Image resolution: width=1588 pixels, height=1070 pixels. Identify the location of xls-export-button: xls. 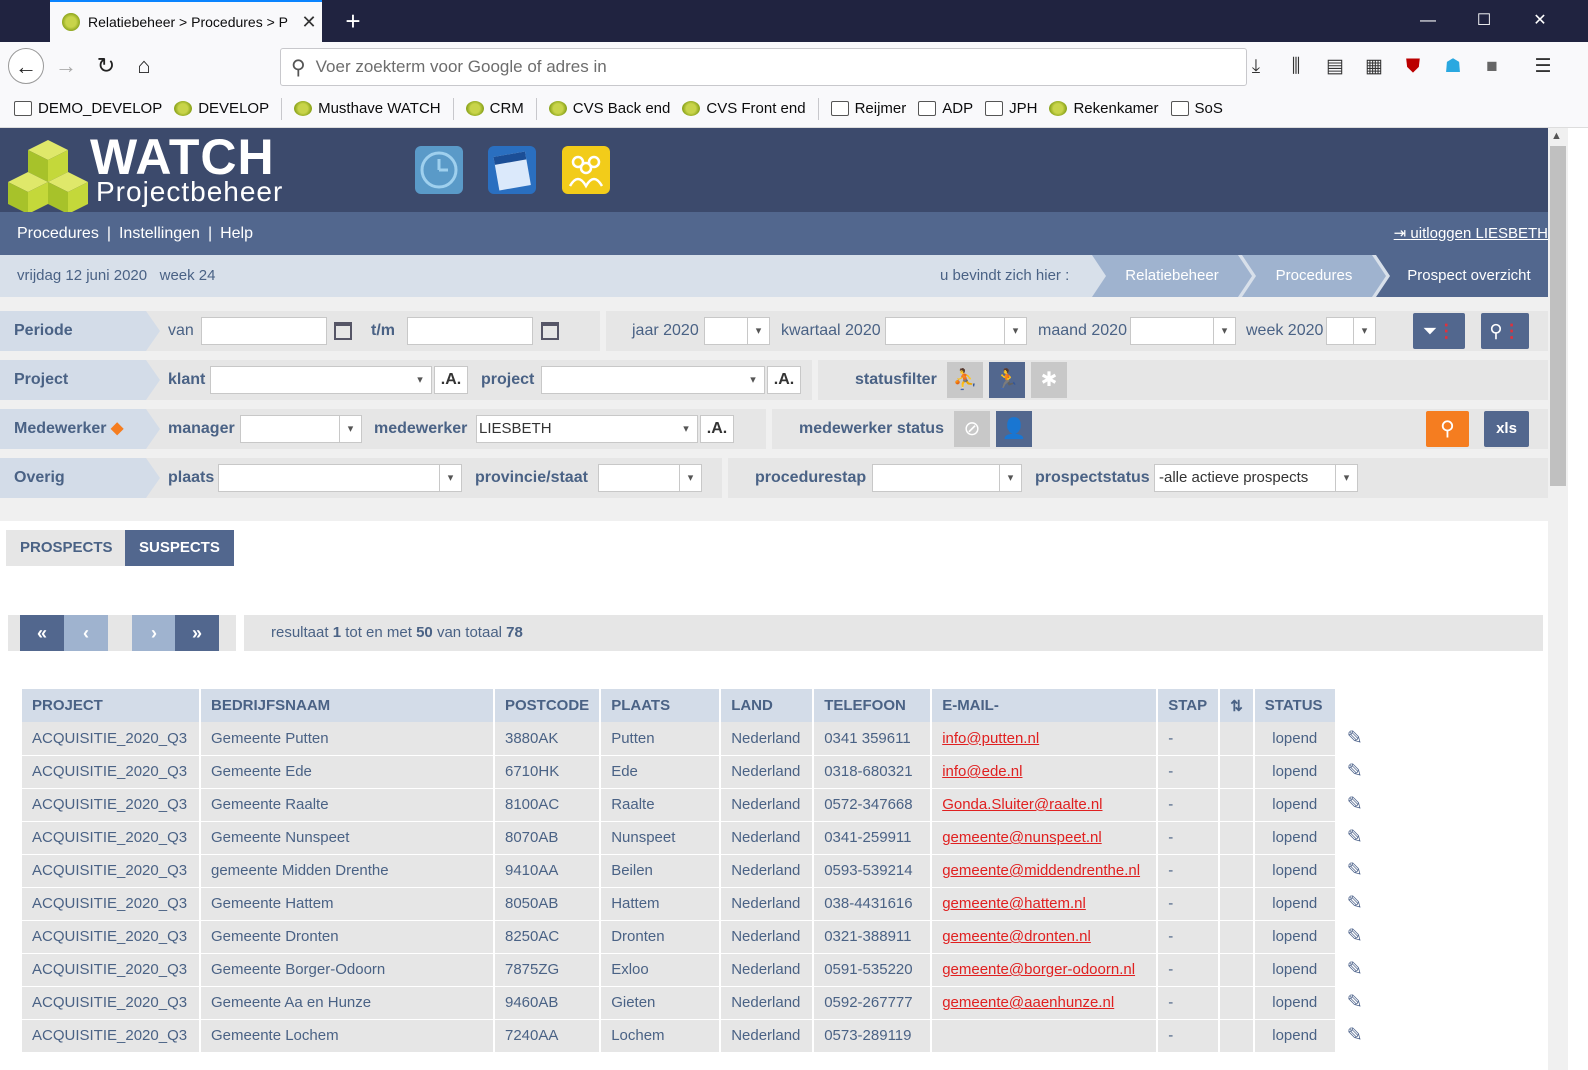
(1506, 429).